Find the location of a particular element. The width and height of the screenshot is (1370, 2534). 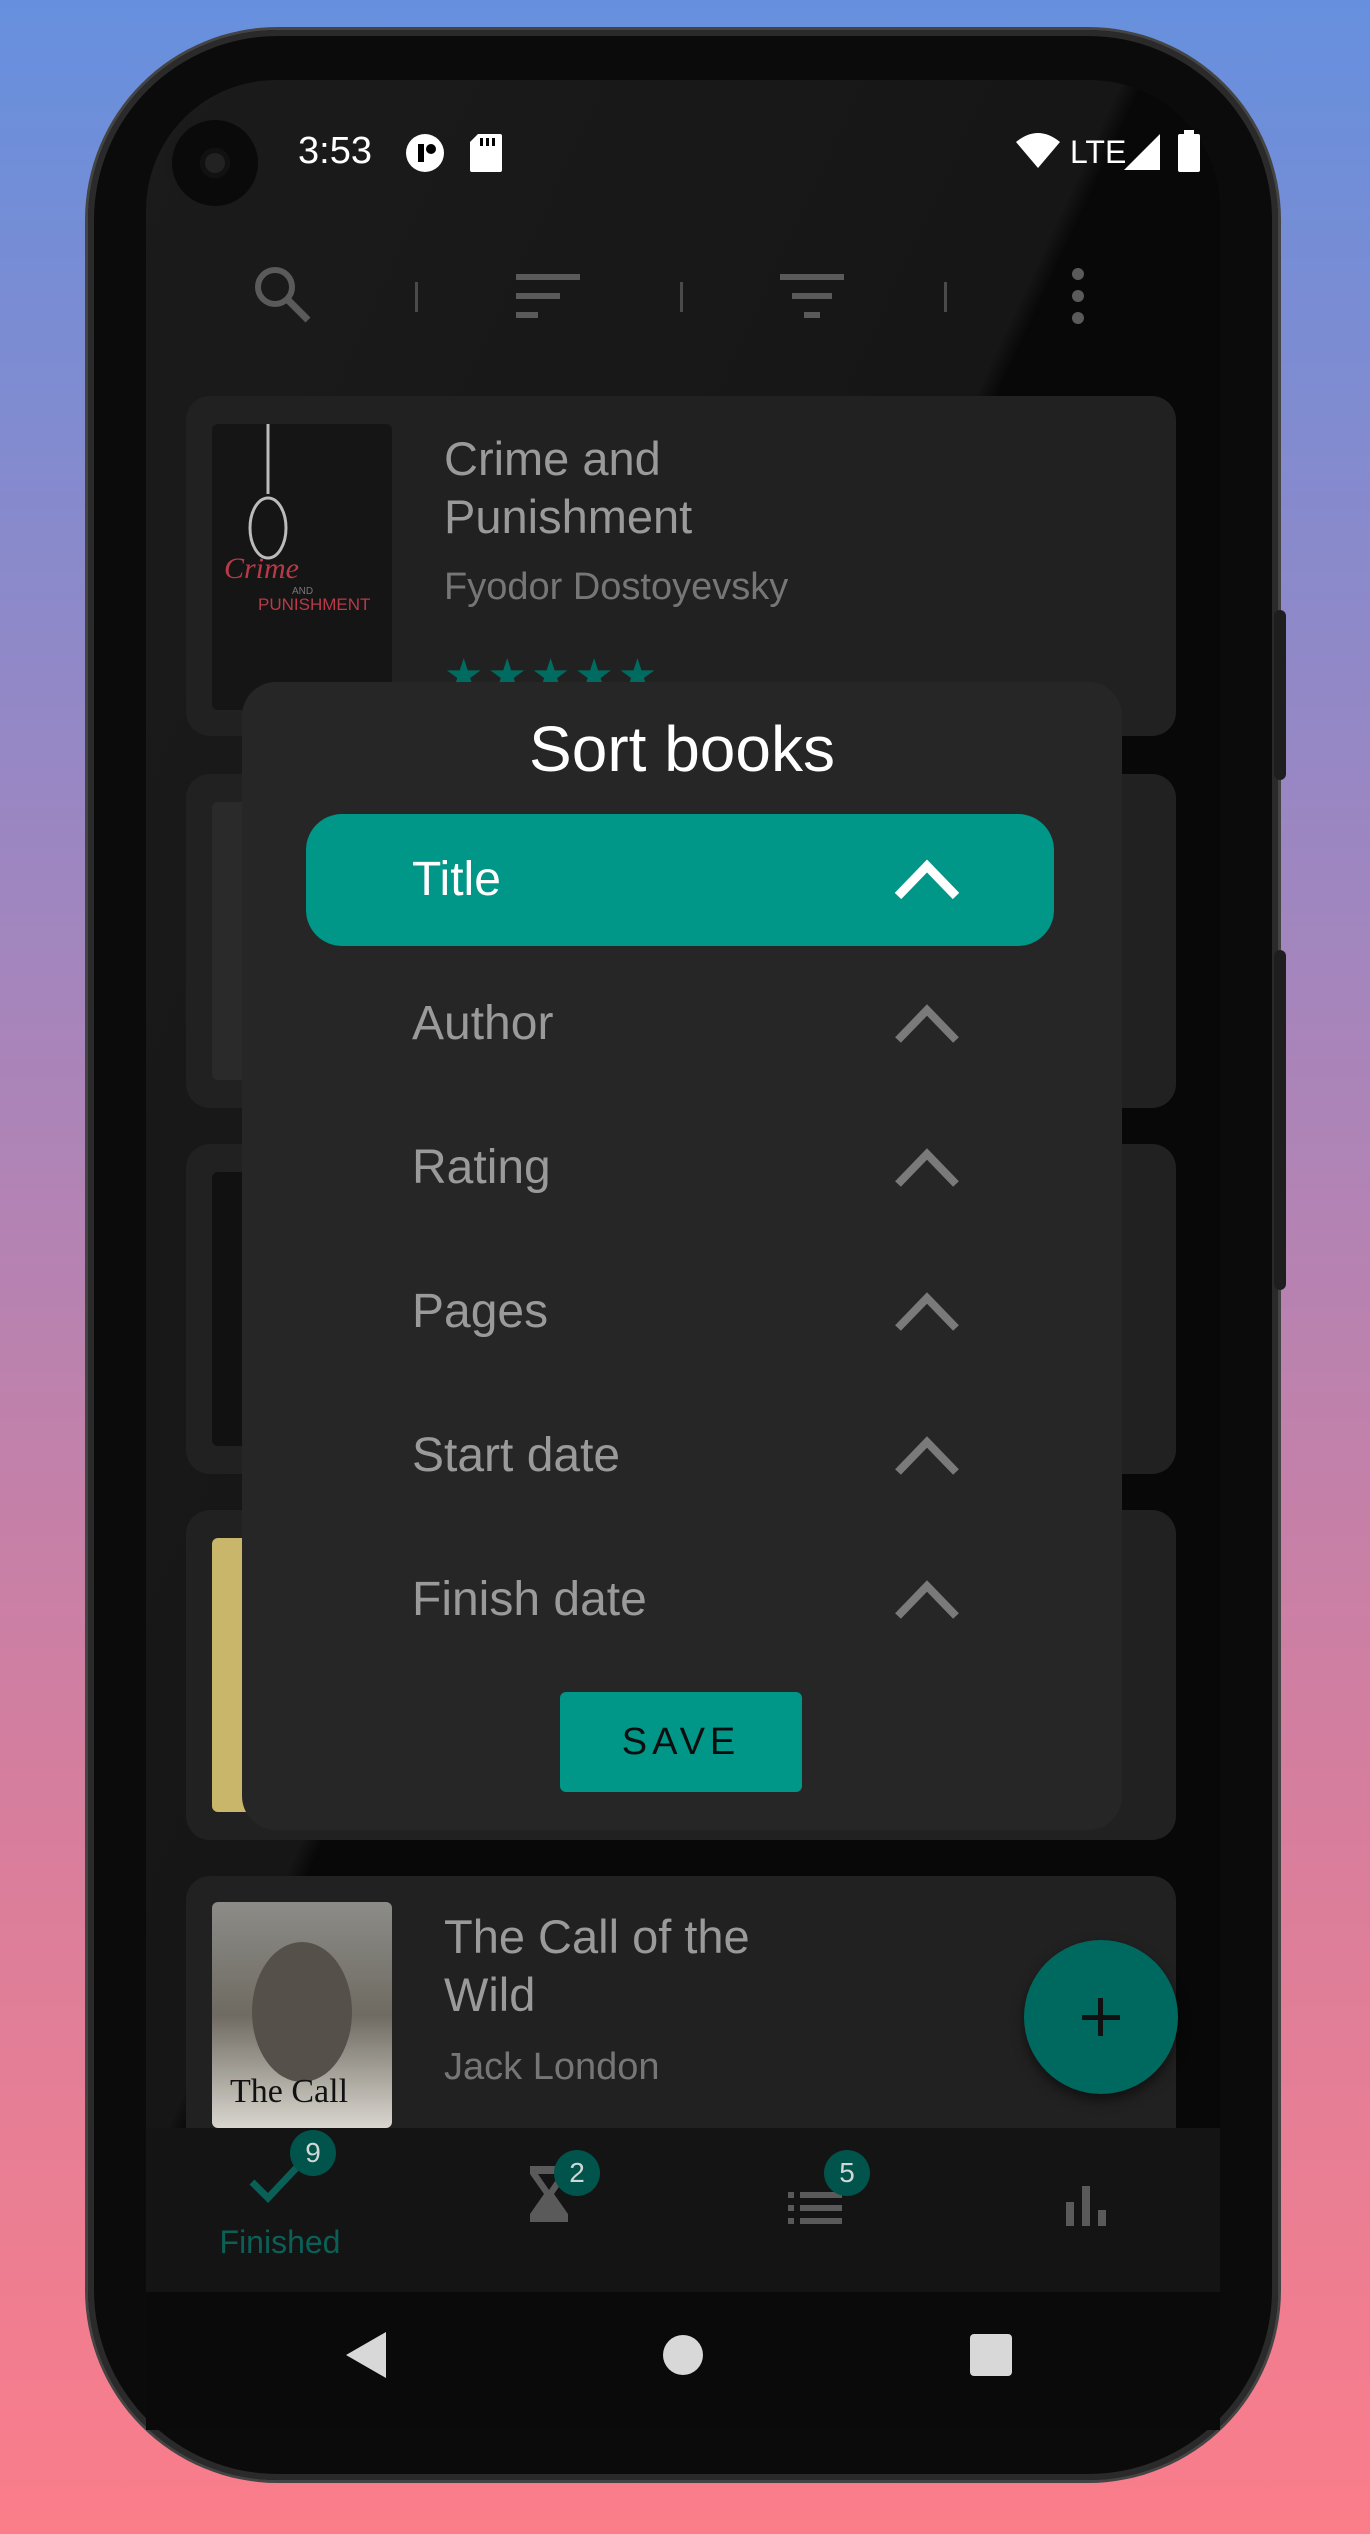

sort-option-label: Pages is located at coordinates (480, 1311).